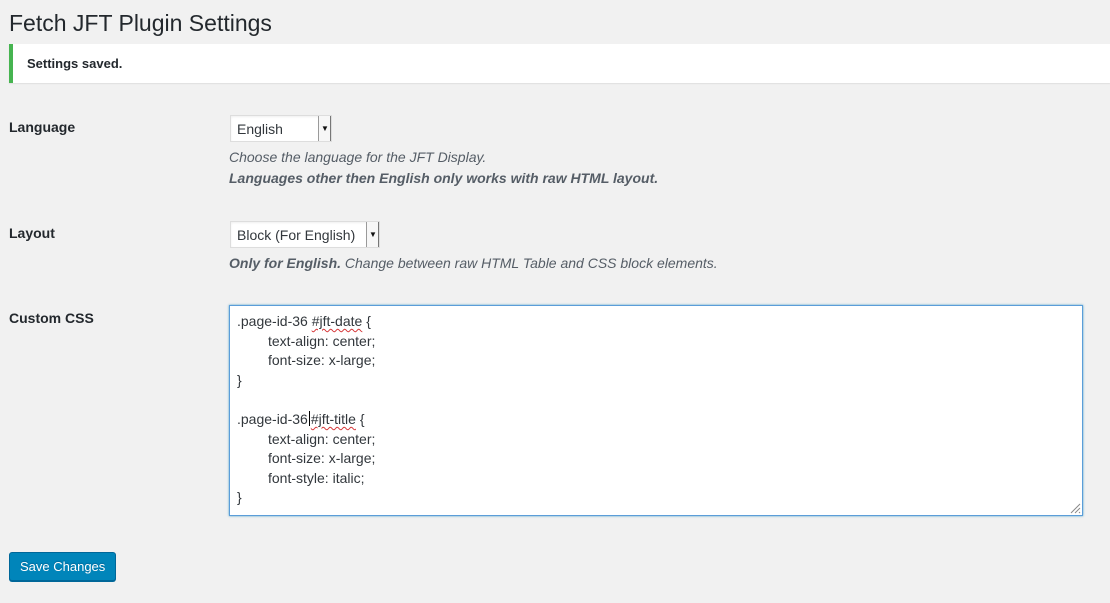  Describe the element at coordinates (42, 127) in the screenshot. I see `language-label: Language` at that location.